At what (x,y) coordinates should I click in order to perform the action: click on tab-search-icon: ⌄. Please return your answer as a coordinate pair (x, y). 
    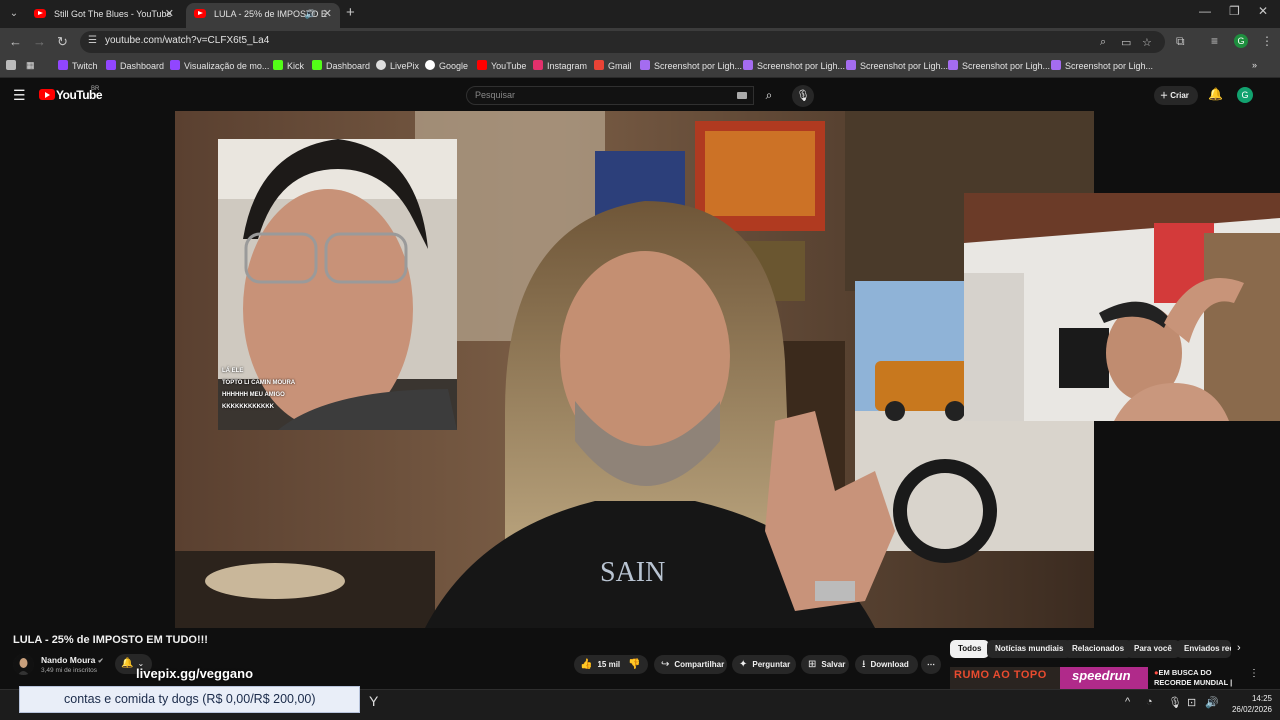
    Looking at the image, I should click on (14, 14).